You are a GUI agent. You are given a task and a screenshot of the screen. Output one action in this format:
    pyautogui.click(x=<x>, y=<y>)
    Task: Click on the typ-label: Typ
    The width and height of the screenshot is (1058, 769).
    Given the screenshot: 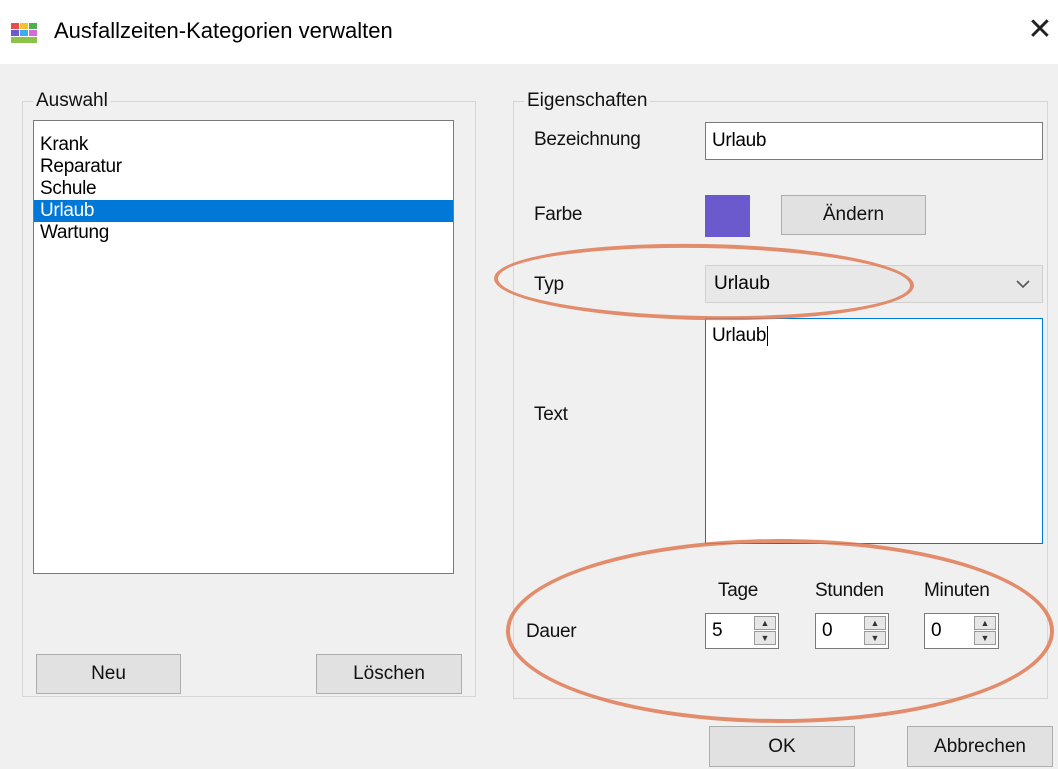 What is the action you would take?
    pyautogui.click(x=549, y=284)
    